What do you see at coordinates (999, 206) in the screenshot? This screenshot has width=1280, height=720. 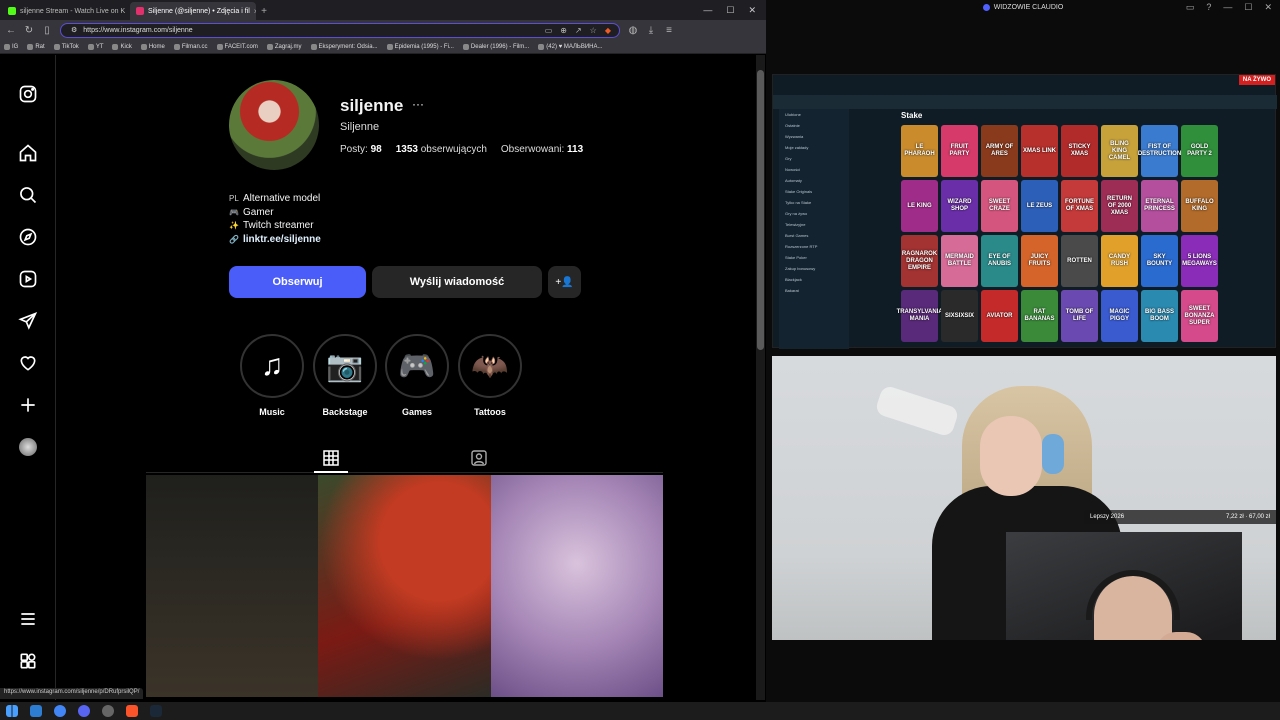 I see `game-tile: SWEET CRAZE` at bounding box center [999, 206].